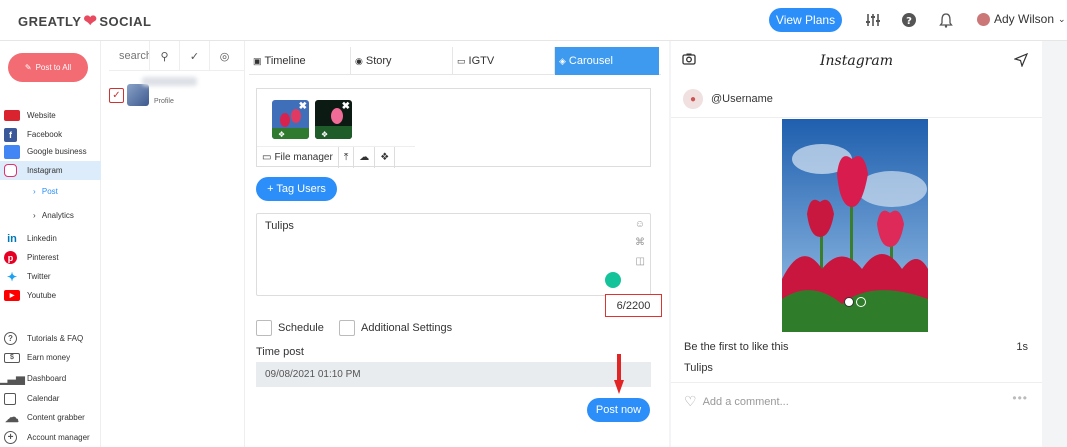  What do you see at coordinates (12, 295) in the screenshot?
I see `youtube-icon: ▶` at bounding box center [12, 295].